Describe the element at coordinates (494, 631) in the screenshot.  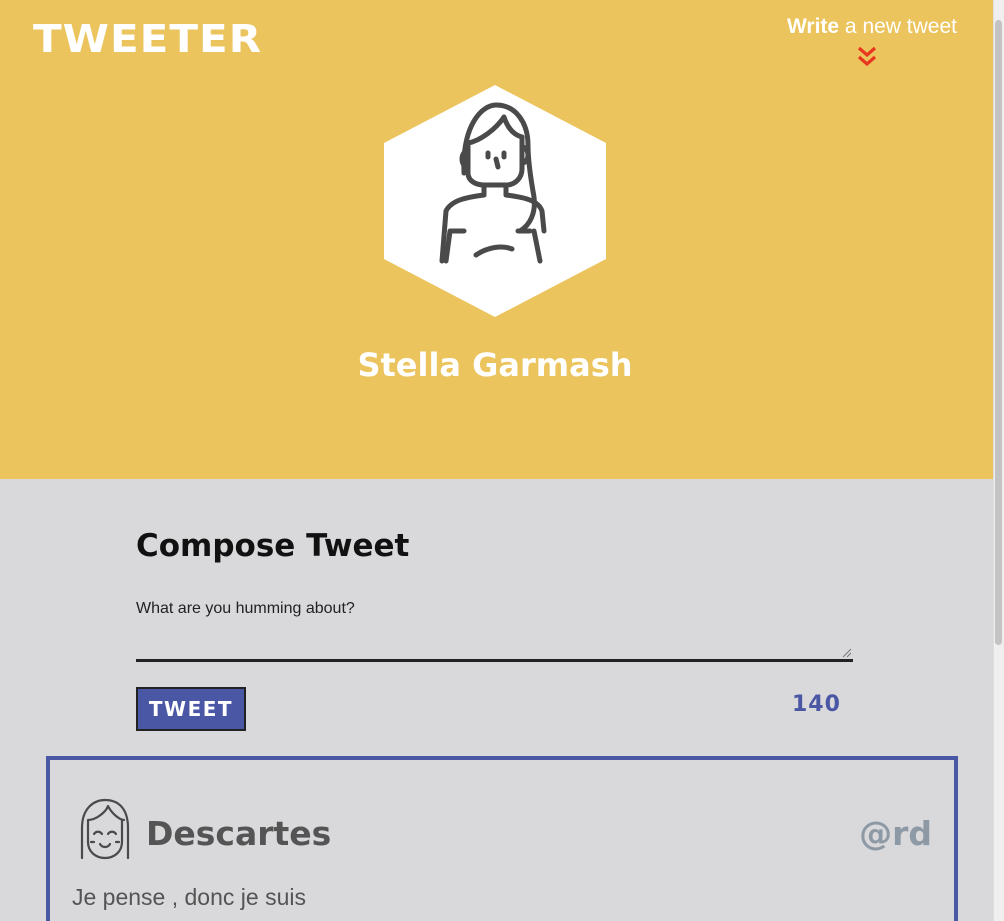
I see `tweet-input` at that location.